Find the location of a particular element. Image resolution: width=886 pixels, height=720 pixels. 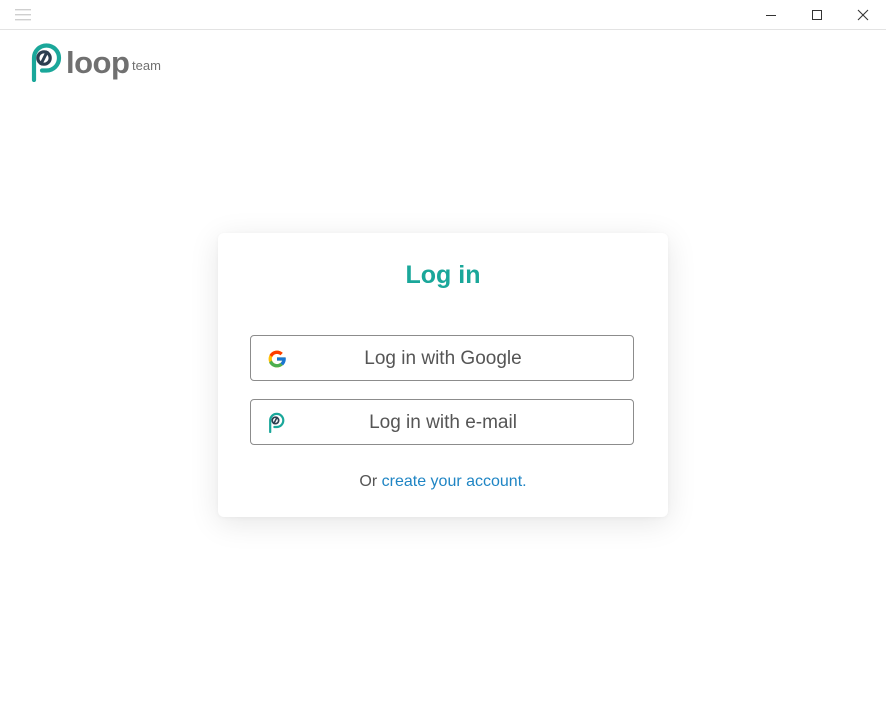

page-title: Log in is located at coordinates (443, 275).